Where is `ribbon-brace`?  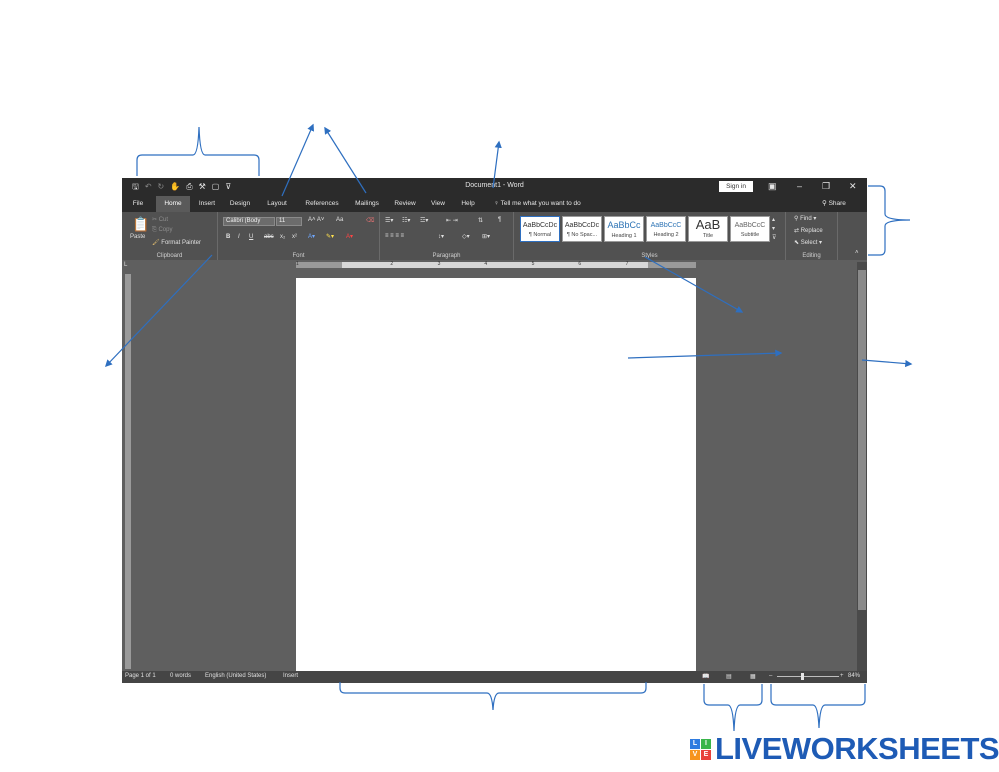 ribbon-brace is located at coordinates (889, 220).